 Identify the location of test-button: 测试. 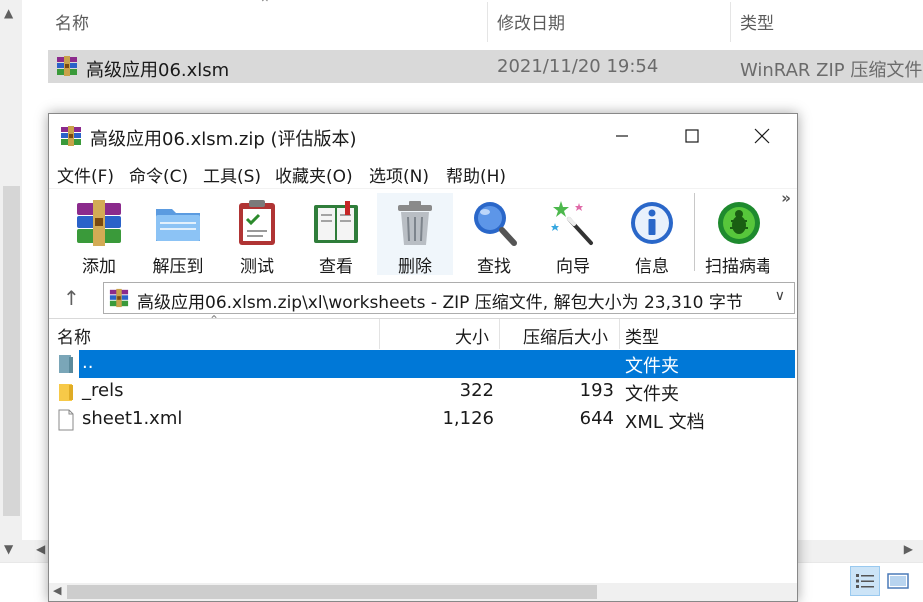
(257, 235).